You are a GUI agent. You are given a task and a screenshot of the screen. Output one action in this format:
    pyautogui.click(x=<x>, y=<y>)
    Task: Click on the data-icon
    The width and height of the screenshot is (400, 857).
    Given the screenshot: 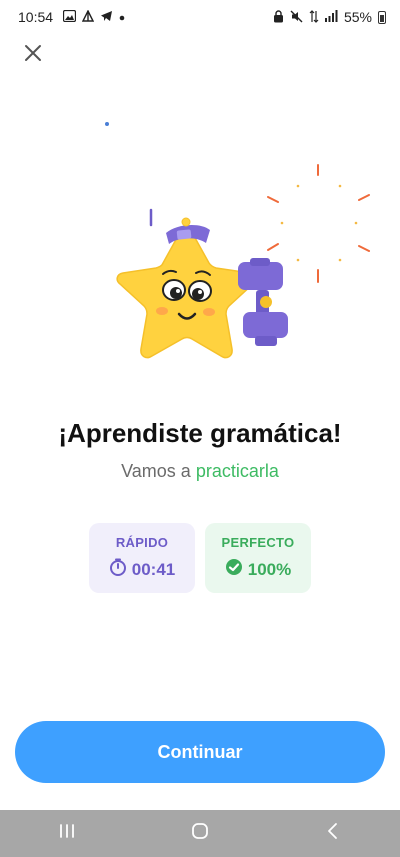 What is the action you would take?
    pyautogui.click(x=314, y=17)
    